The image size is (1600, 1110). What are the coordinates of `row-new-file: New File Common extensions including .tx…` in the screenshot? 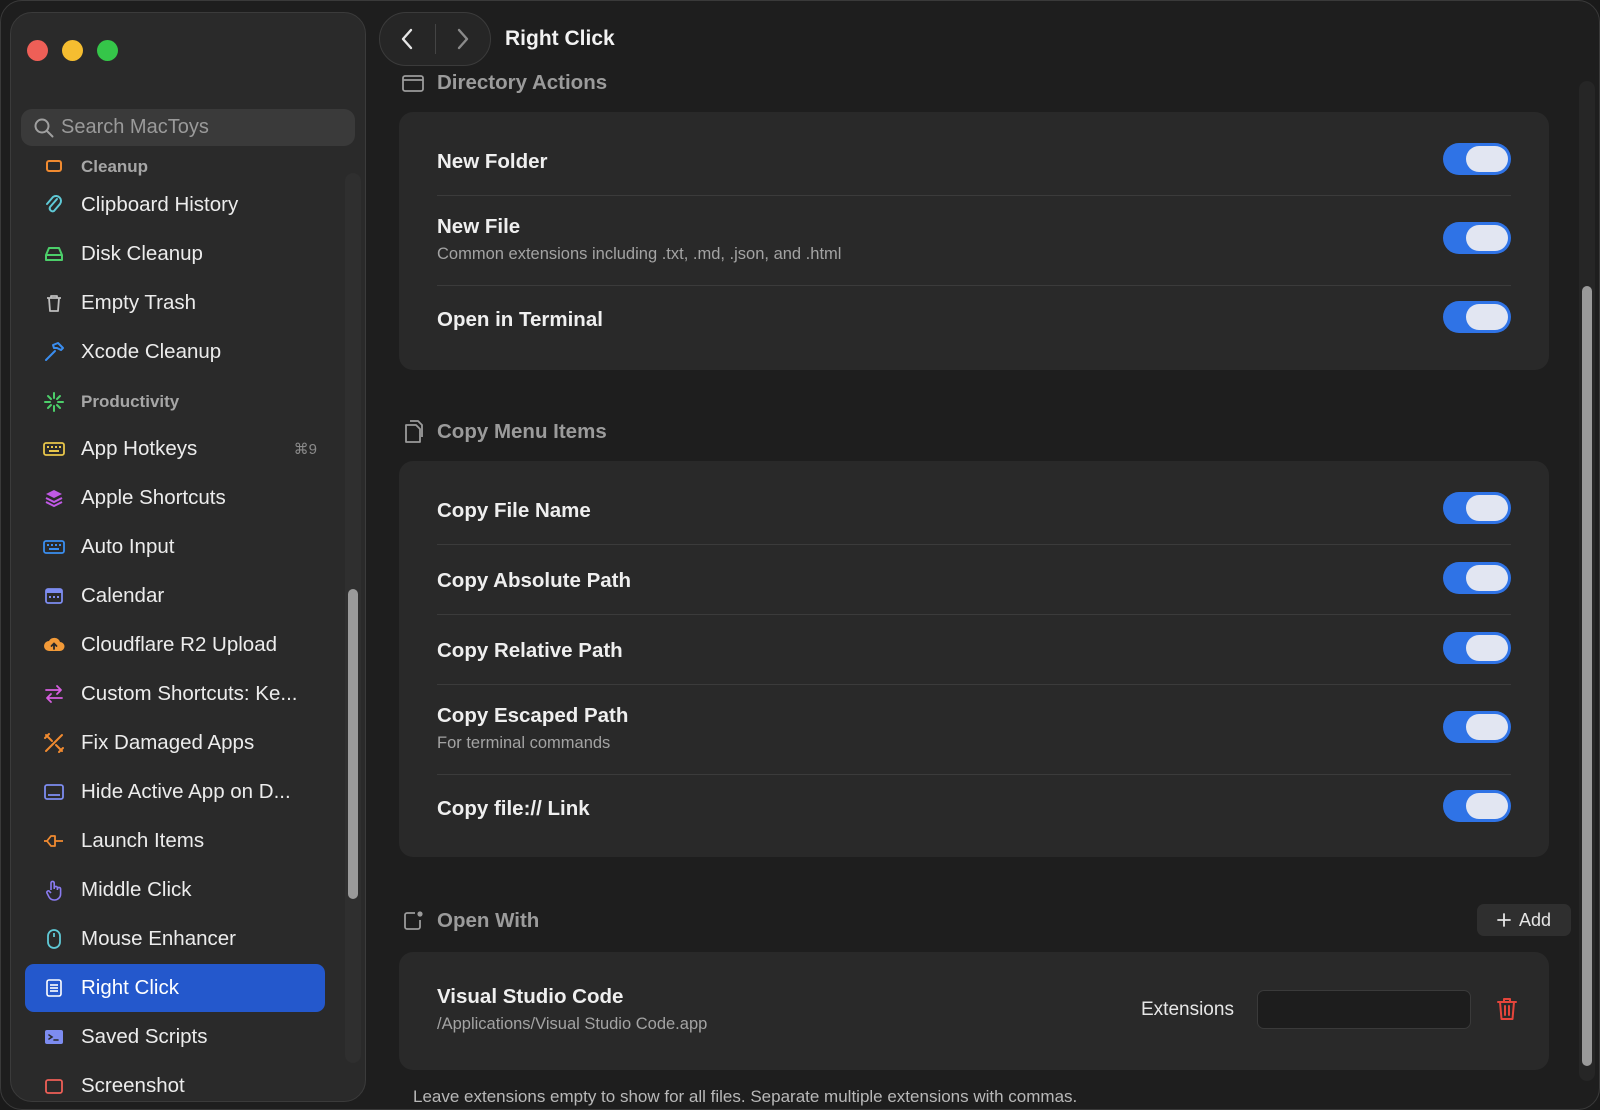 It's located at (974, 239).